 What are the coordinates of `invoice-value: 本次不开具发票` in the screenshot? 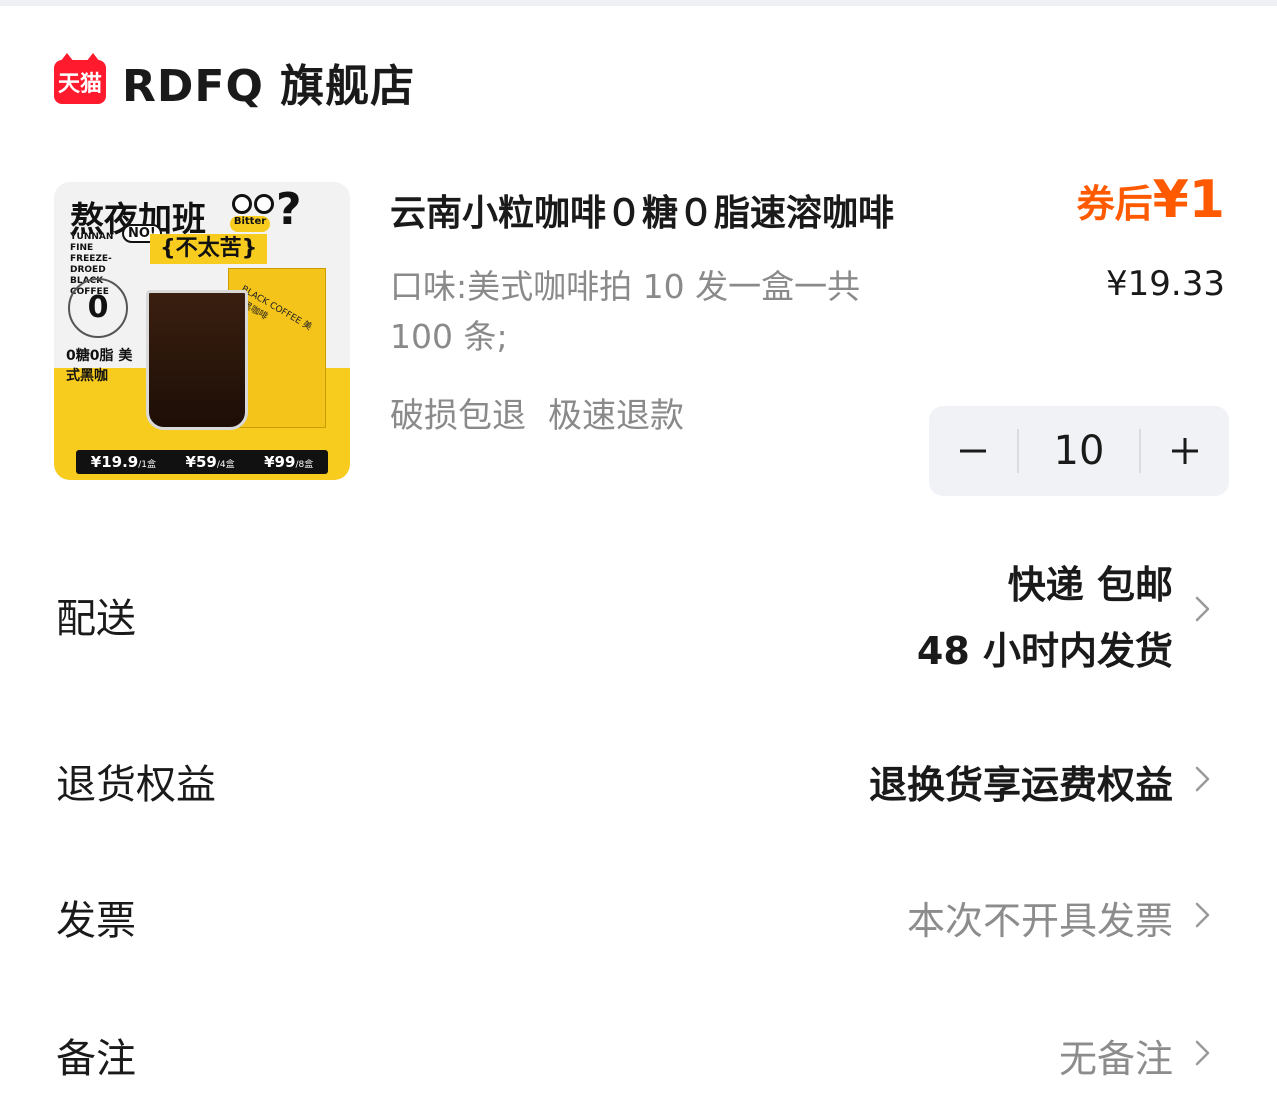 It's located at (1039, 921).